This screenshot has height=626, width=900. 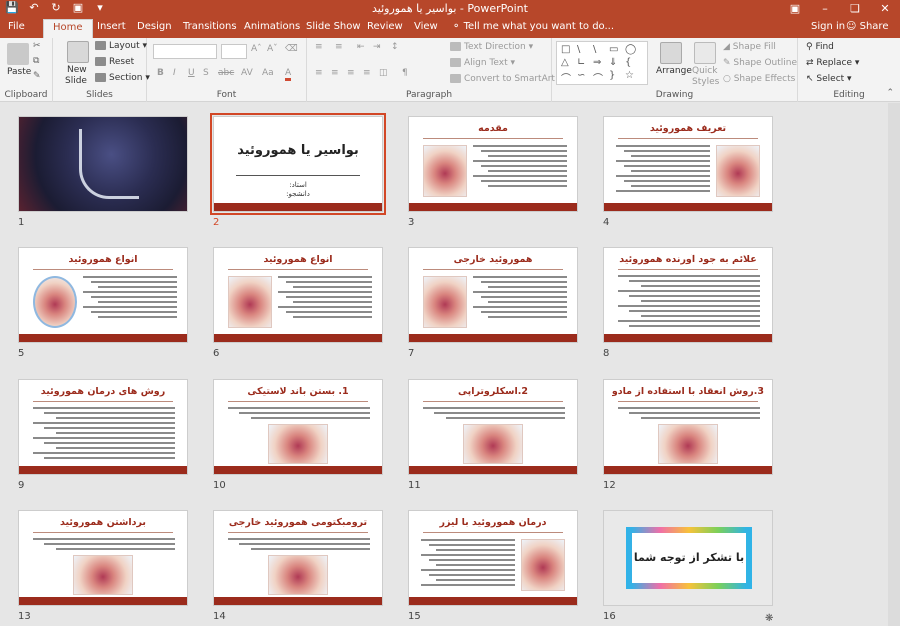 I want to click on tab-review: Review, so click(x=385, y=26).